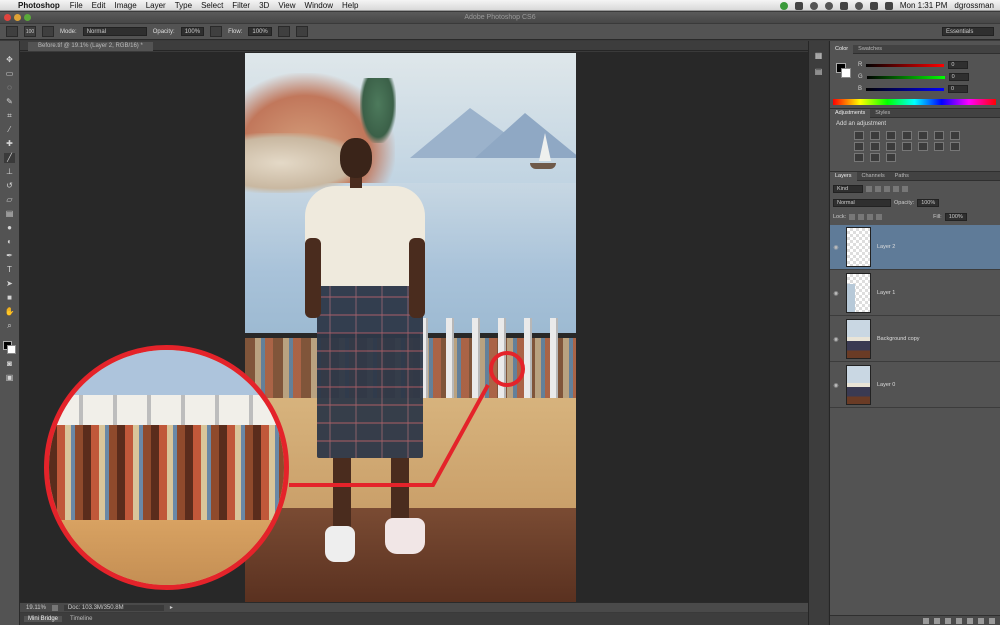  Describe the element at coordinates (888, 5) in the screenshot. I see `battery-icon` at that location.